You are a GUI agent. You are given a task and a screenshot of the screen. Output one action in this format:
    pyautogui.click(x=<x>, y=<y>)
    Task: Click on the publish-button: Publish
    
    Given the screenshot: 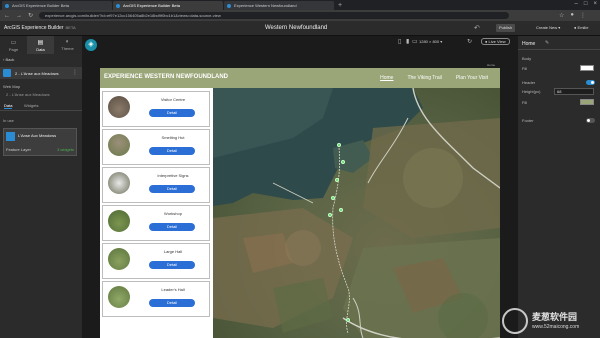 What is the action you would take?
    pyautogui.click(x=506, y=28)
    